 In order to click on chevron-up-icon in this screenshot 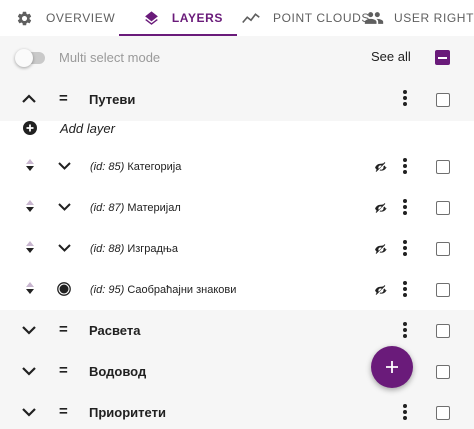, I will do `click(29, 98)`.